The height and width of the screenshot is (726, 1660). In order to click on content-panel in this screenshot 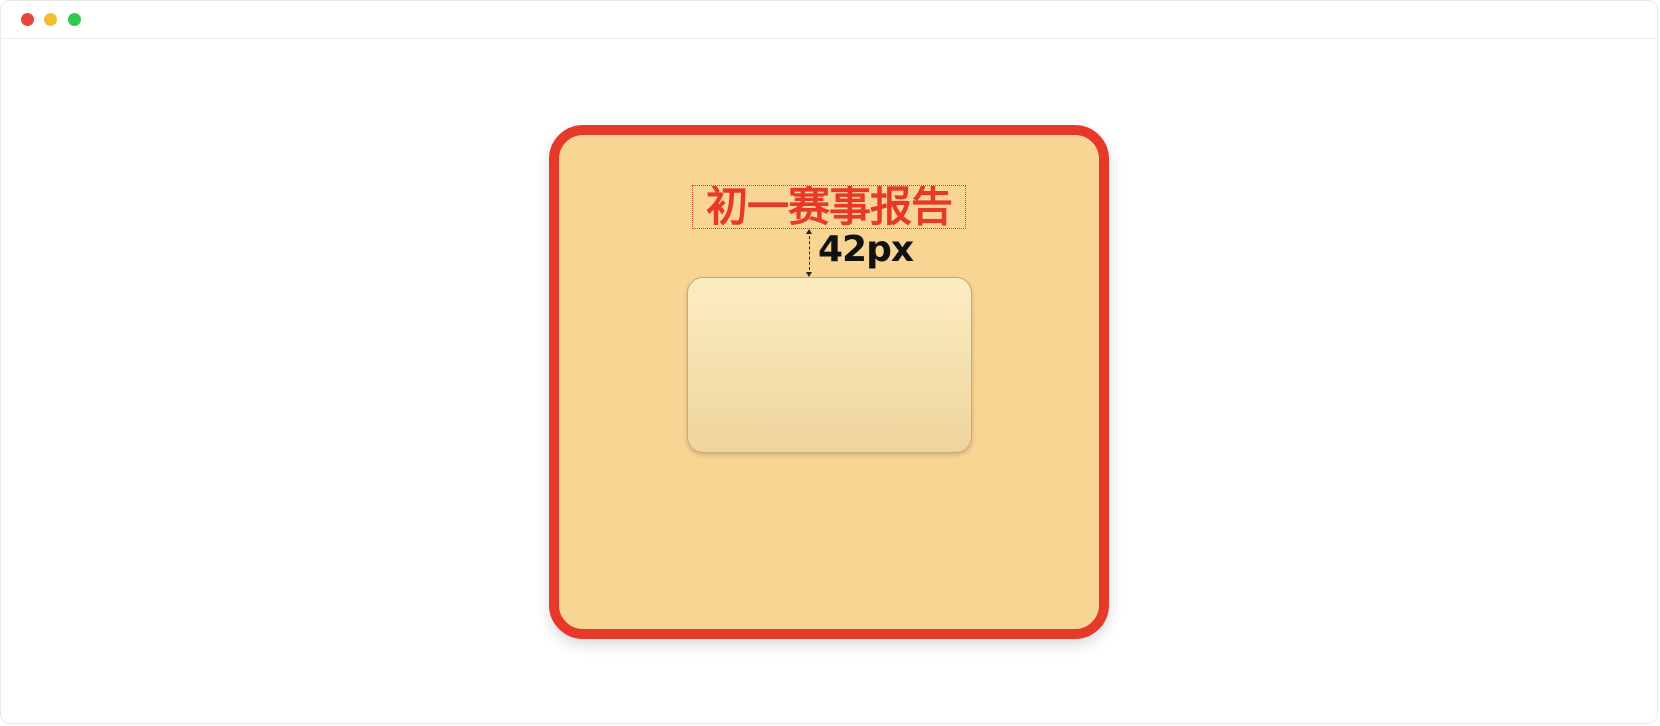, I will do `click(829, 365)`.